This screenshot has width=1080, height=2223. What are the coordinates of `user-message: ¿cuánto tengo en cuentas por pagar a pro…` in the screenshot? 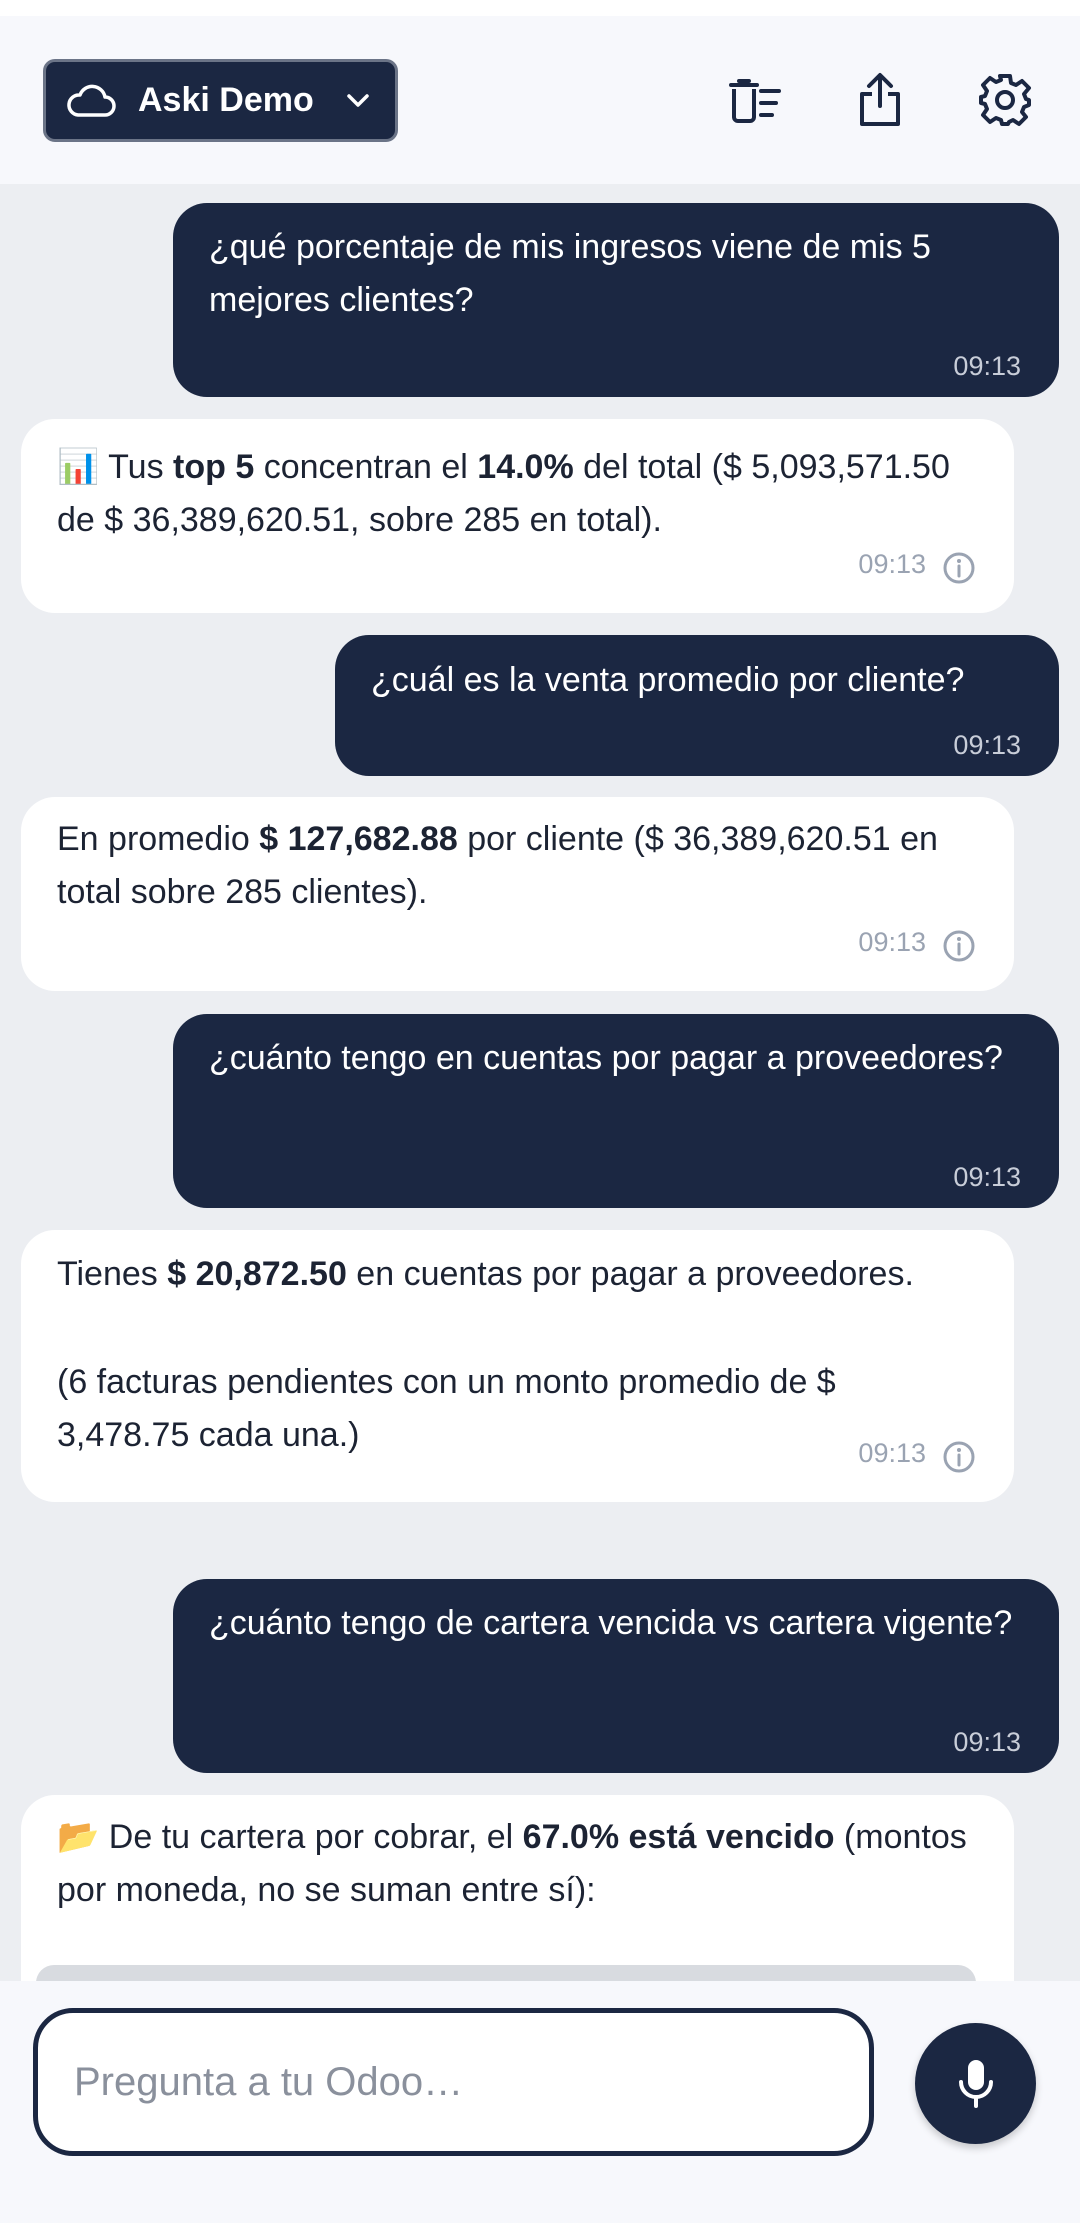 It's located at (616, 1111).